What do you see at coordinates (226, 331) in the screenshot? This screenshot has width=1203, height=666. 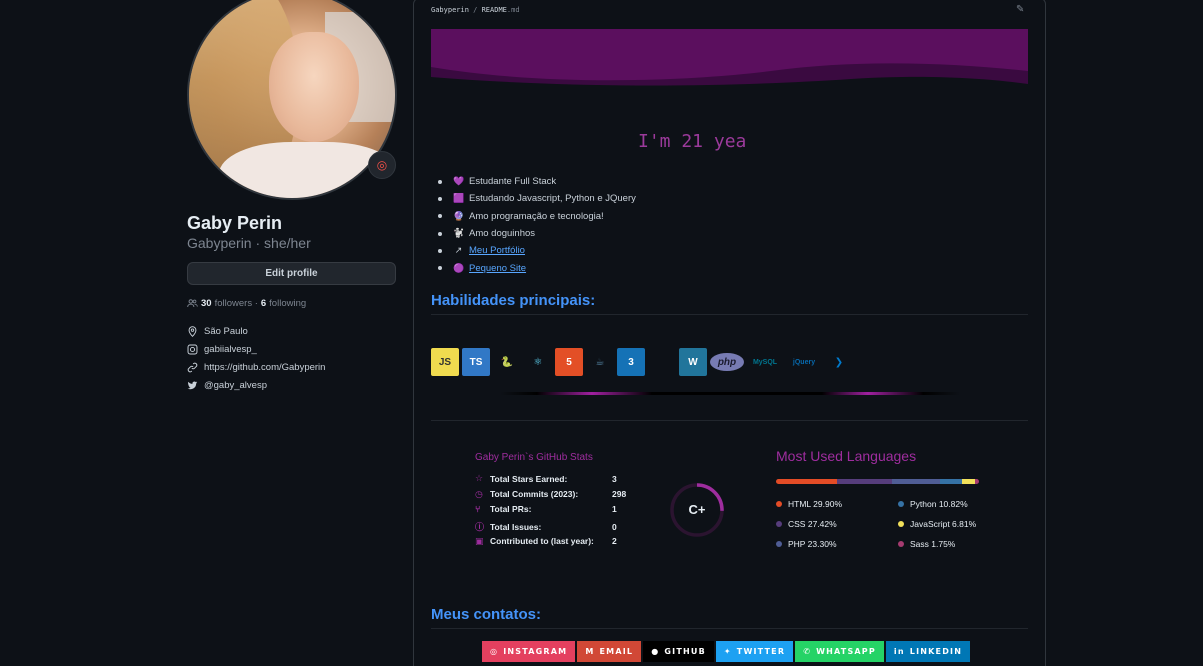 I see `location-text: São Paulo` at bounding box center [226, 331].